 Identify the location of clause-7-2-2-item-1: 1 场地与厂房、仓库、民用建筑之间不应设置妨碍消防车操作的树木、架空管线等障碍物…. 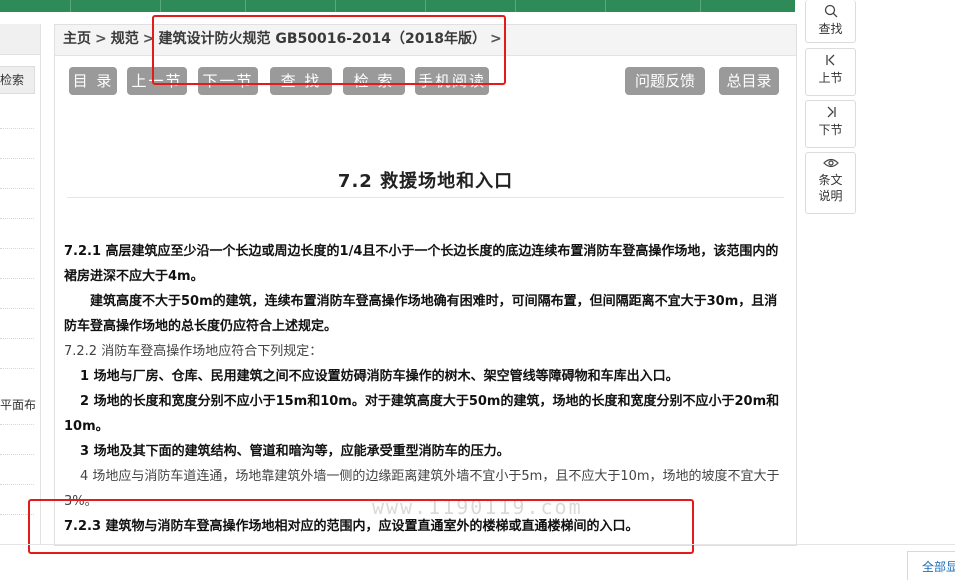
(379, 376).